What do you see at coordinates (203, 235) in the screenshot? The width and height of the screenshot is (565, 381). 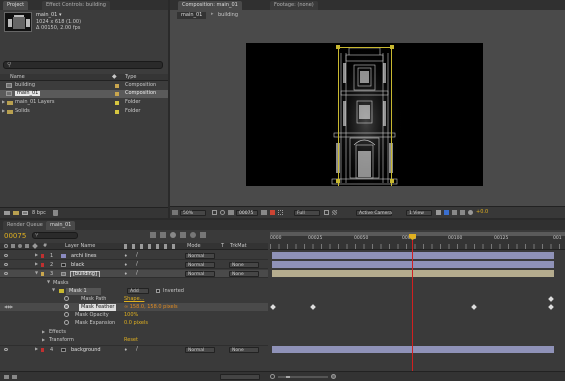 I see `graph-editor-icon` at bounding box center [203, 235].